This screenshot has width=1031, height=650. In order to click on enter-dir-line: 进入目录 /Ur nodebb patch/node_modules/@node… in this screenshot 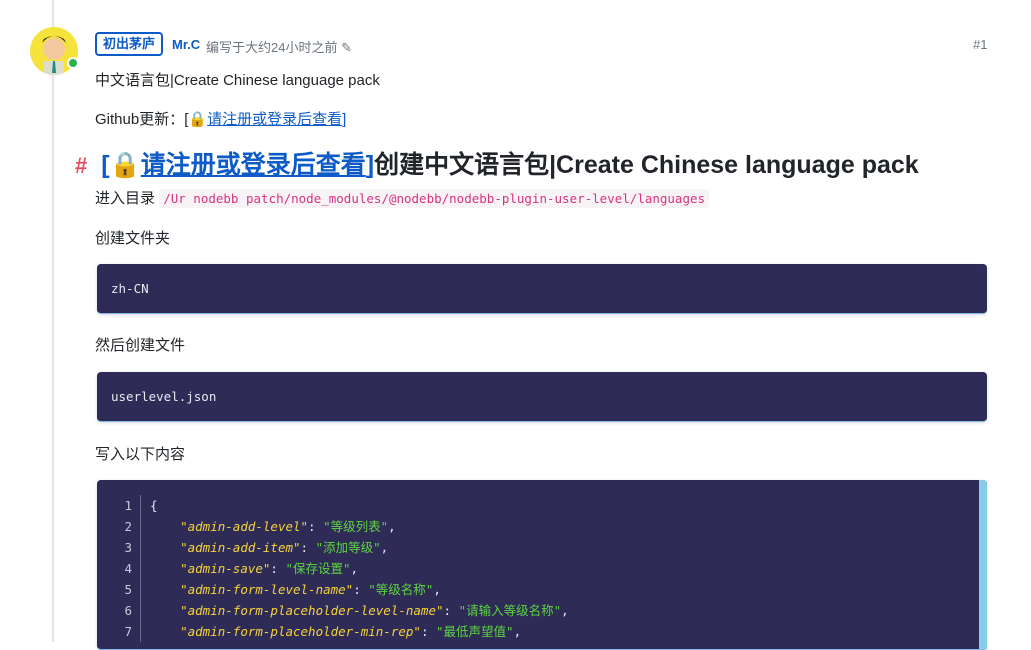, I will do `click(402, 197)`.